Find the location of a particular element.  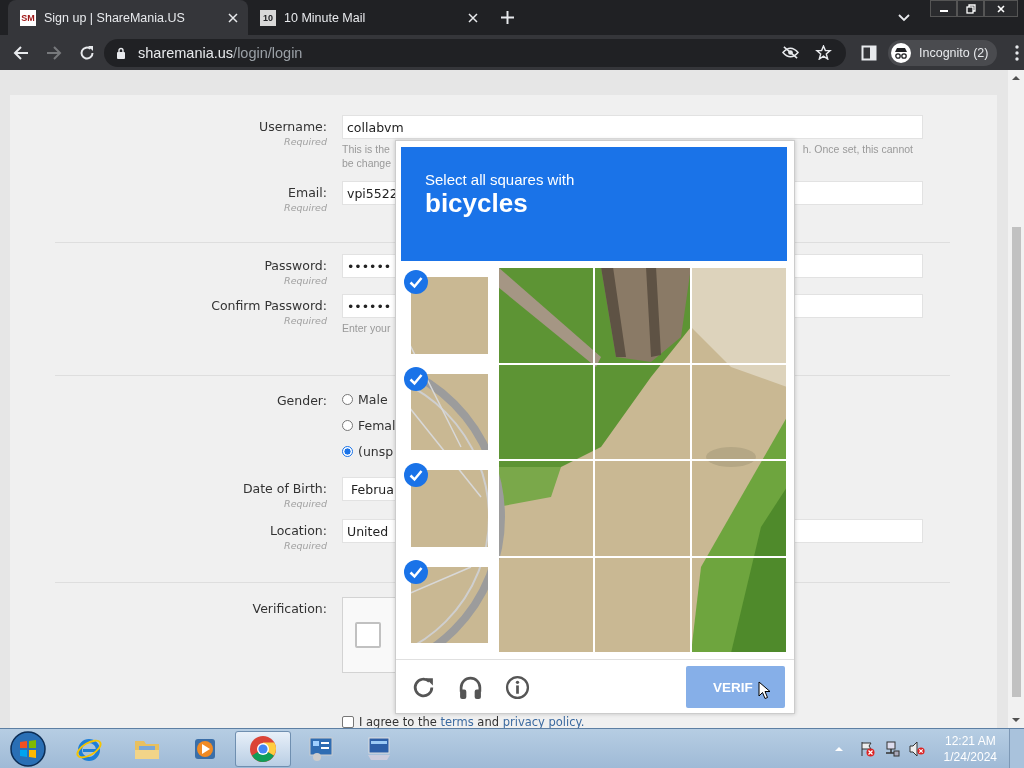

scrollbar is located at coordinates (1016, 399).